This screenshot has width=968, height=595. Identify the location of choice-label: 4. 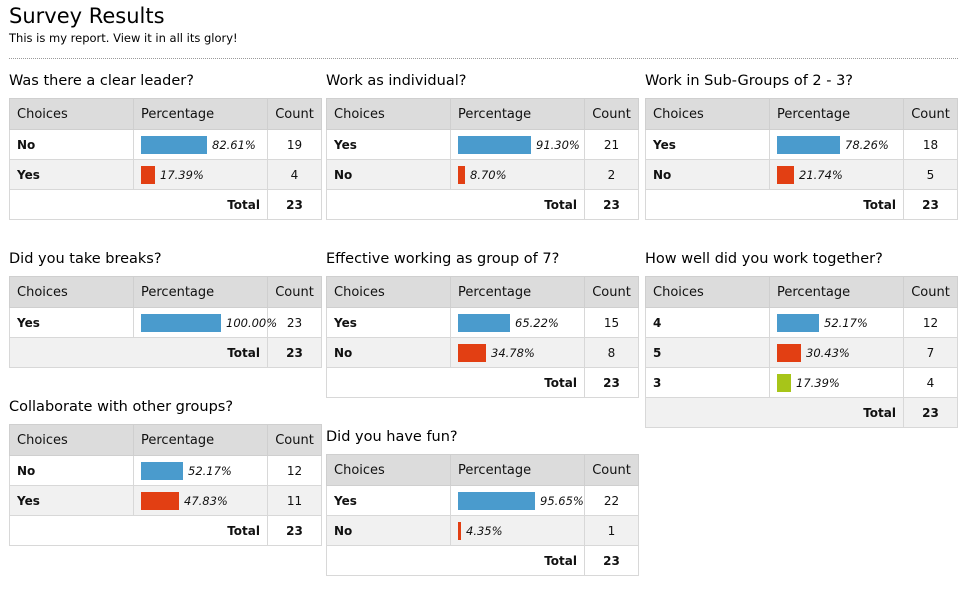
(707, 322).